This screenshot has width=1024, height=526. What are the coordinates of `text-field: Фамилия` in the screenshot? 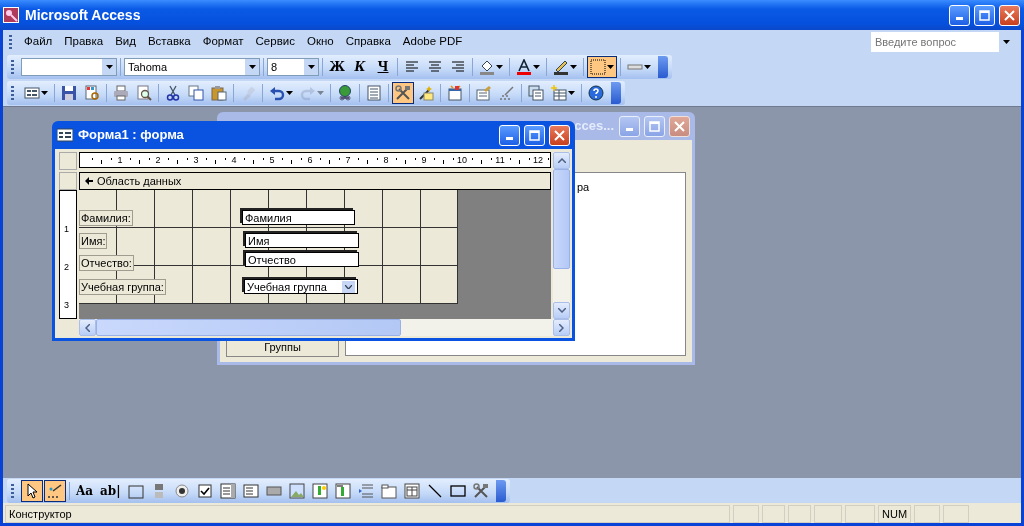 It's located at (298, 217).